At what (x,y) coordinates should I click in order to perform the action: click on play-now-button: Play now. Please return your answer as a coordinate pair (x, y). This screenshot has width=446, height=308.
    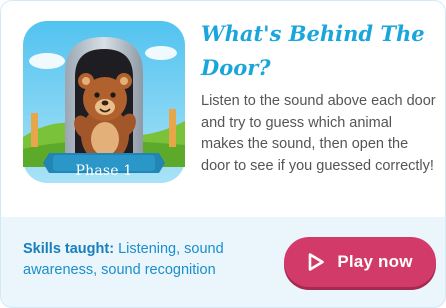
    Looking at the image, I should click on (360, 262).